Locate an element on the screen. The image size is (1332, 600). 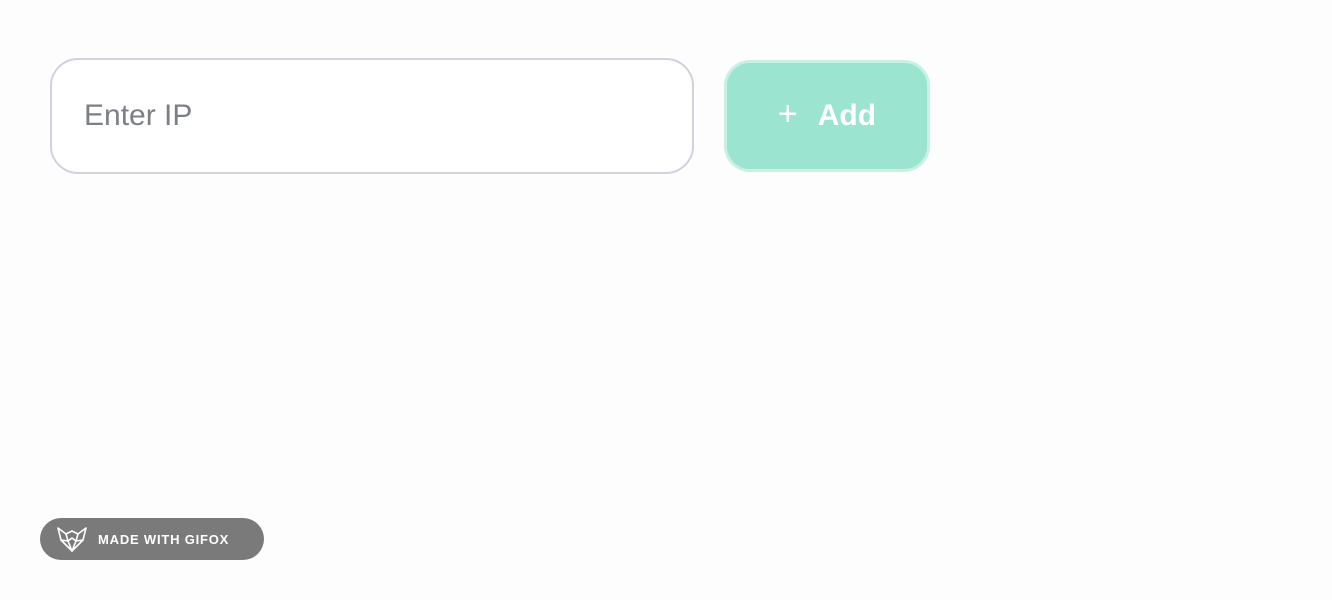
add-button-label: Add is located at coordinates (847, 115).